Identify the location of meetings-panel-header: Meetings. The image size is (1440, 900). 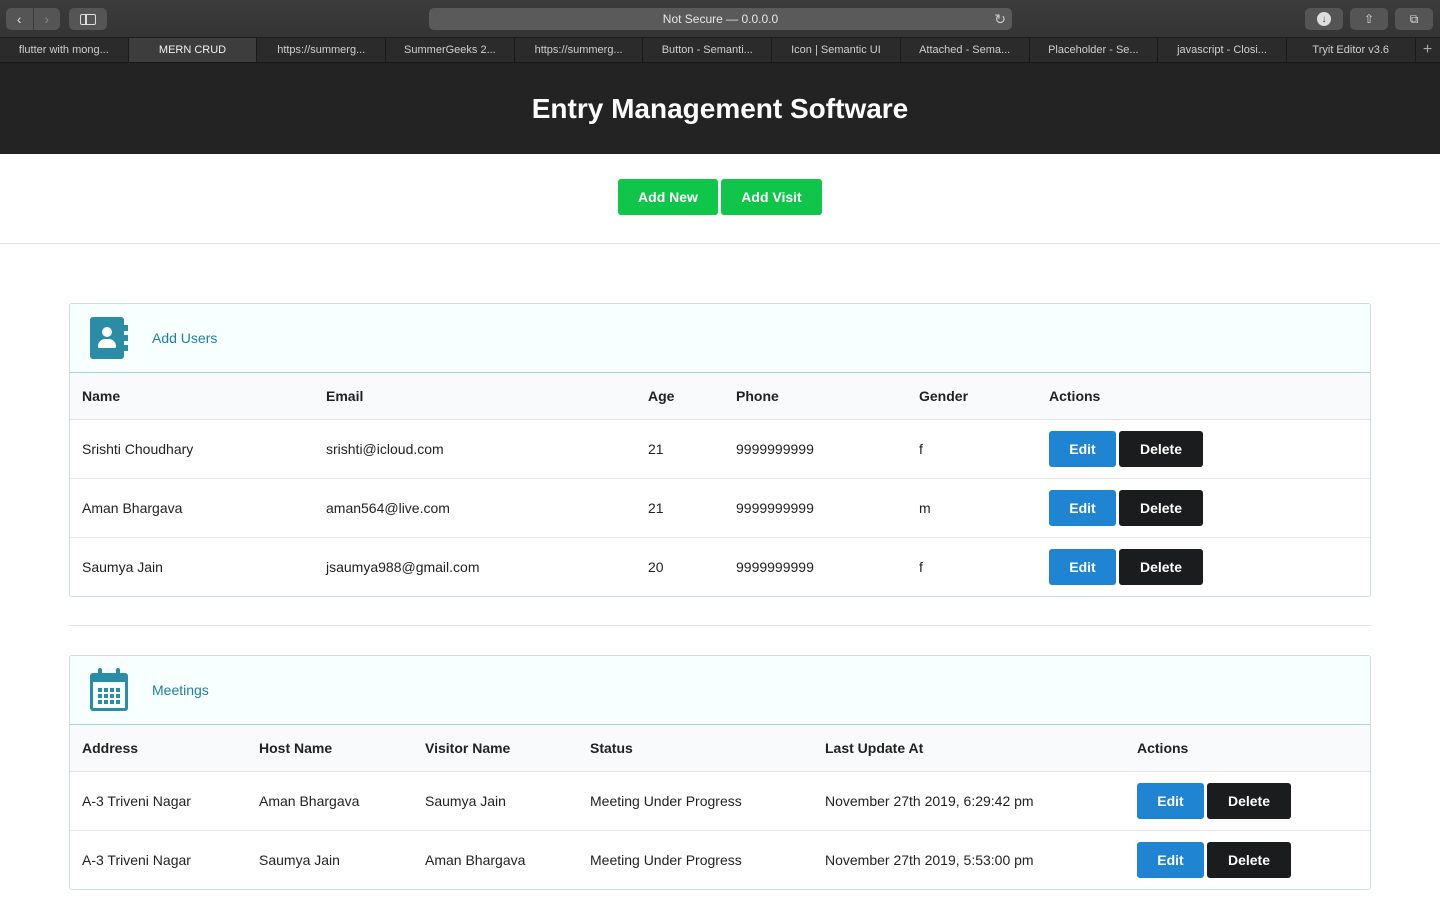
(720, 690).